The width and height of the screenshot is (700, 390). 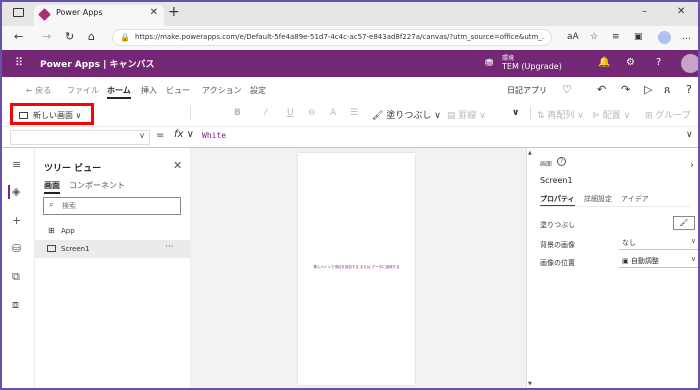 I want to click on forward-arrow-icon: →, so click(x=46, y=36).